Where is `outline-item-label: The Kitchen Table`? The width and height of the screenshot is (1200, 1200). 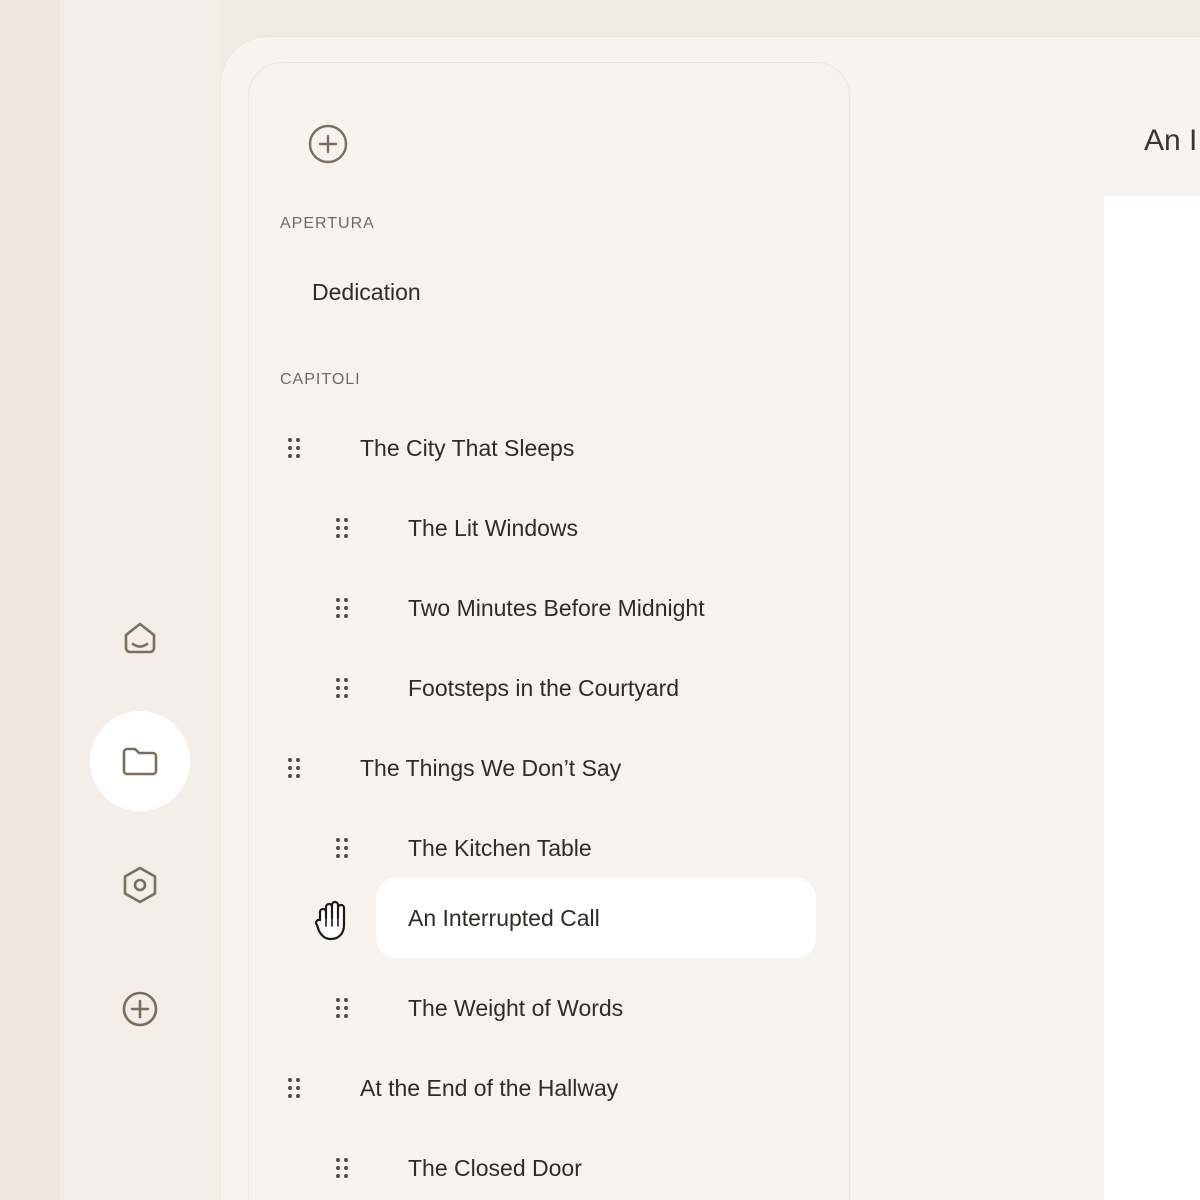 outline-item-label: The Kitchen Table is located at coordinates (500, 847).